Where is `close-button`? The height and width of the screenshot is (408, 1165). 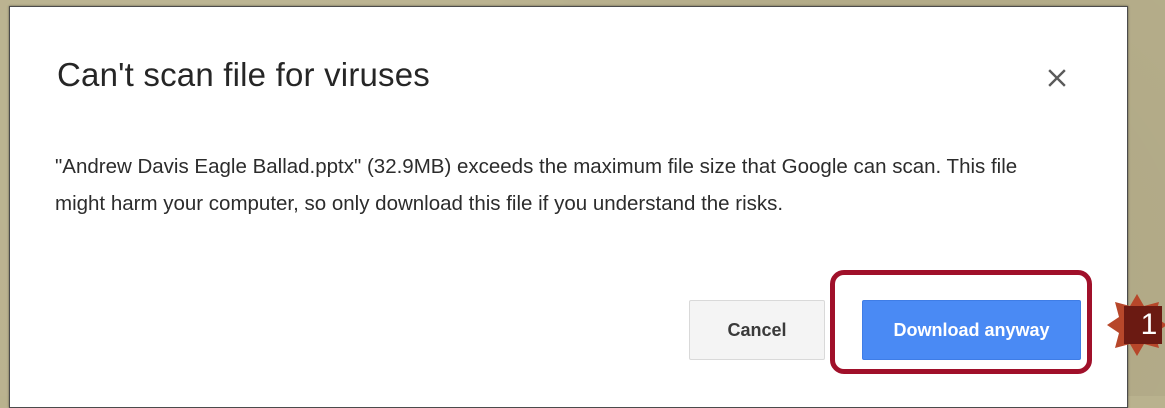
close-button is located at coordinates (1057, 78).